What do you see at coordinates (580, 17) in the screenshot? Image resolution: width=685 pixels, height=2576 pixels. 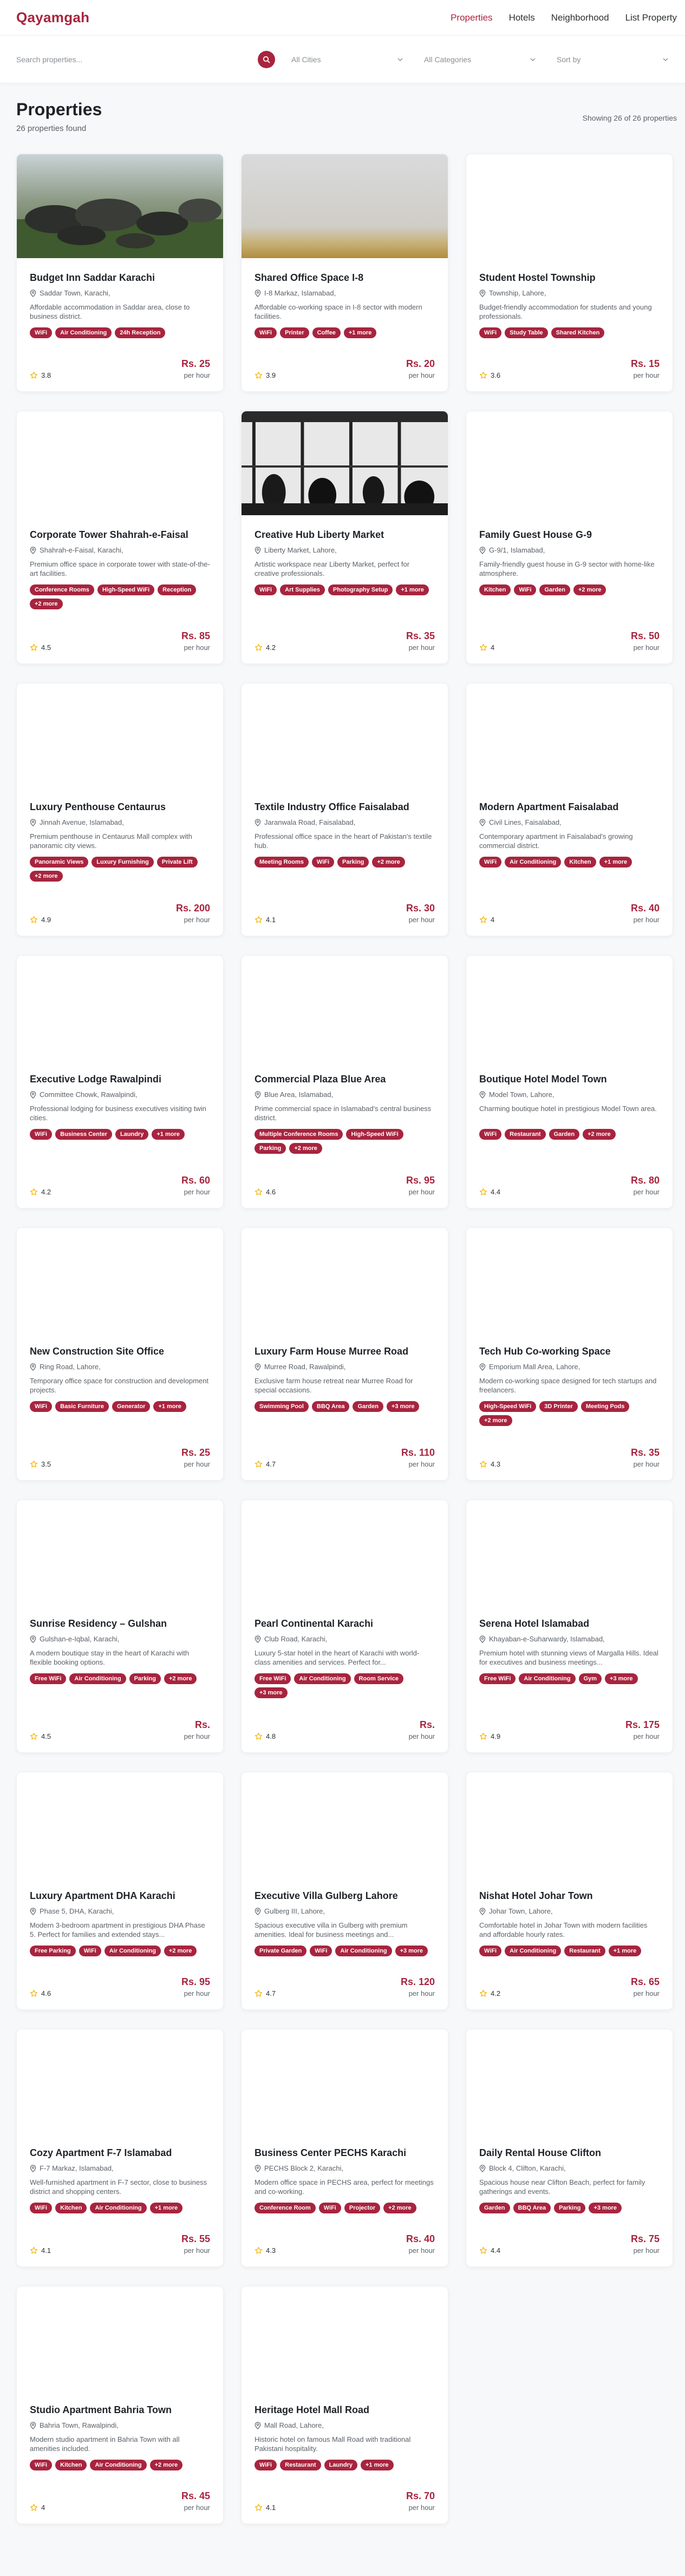 I see `nav-neighborhood: Neighborhood` at bounding box center [580, 17].